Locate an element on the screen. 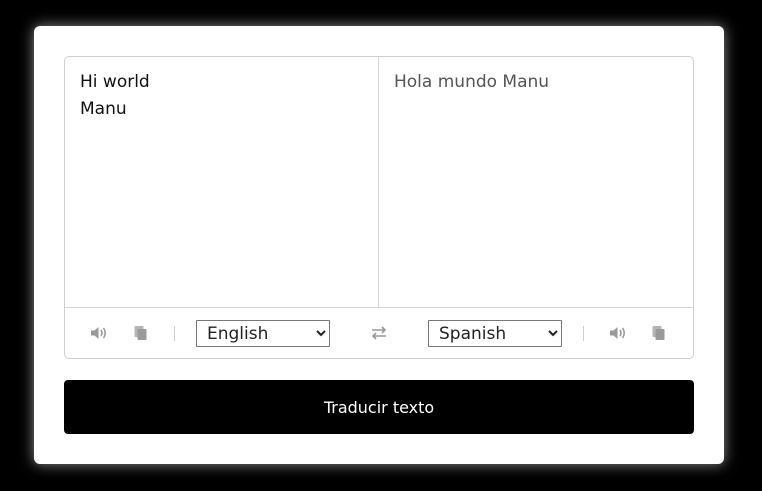  exchange-icon is located at coordinates (379, 333).